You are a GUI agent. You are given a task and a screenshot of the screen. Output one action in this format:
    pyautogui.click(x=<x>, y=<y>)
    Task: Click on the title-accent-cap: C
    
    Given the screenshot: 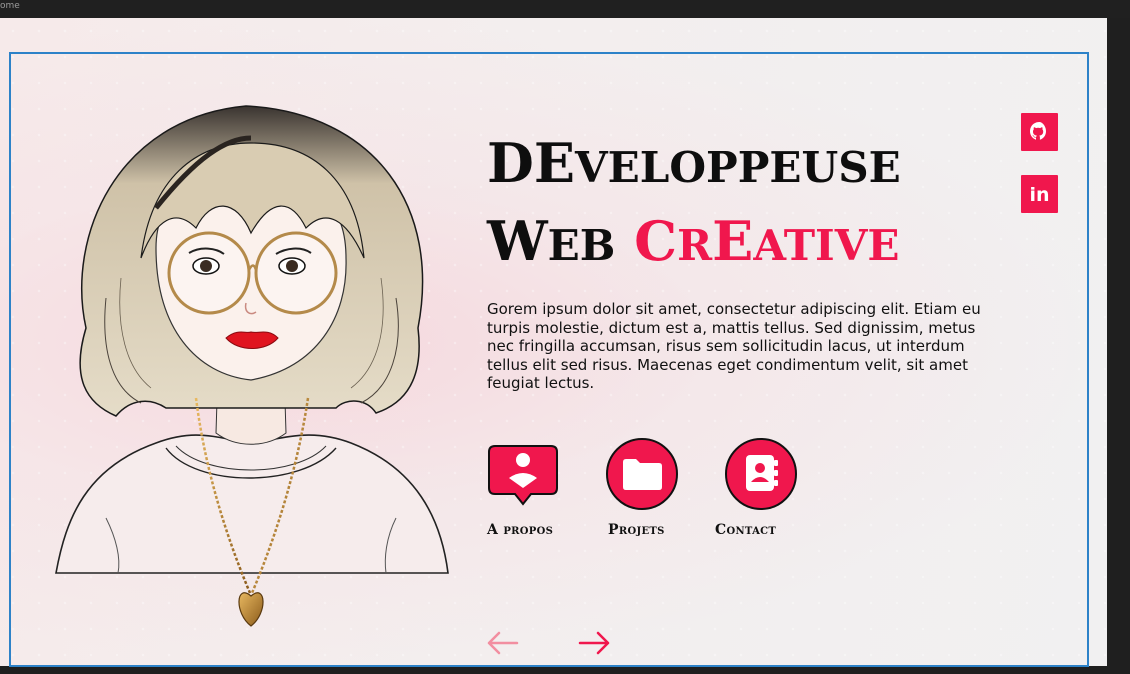 What is the action you would take?
    pyautogui.click(x=656, y=241)
    